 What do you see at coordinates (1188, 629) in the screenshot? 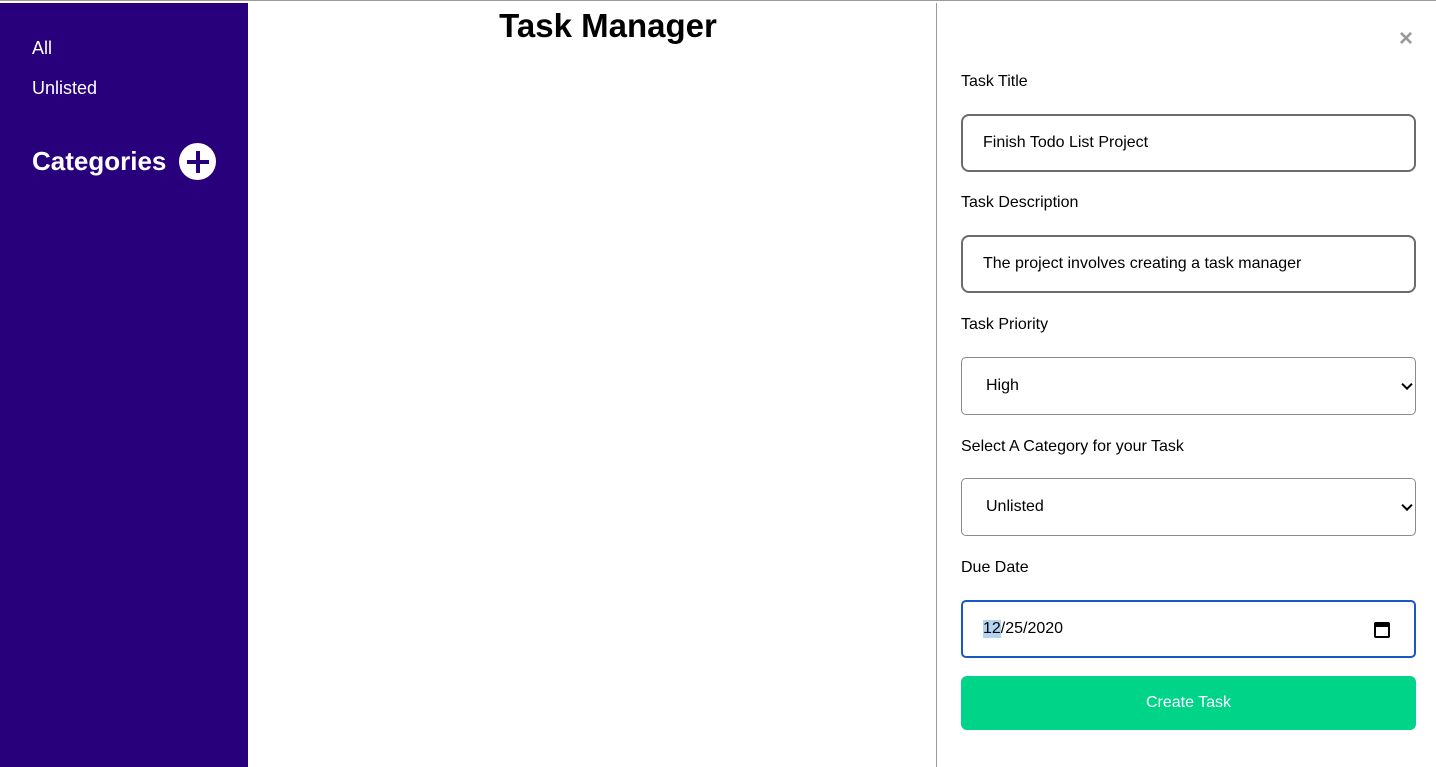
I see `due-date-input: 12/25/2020` at bounding box center [1188, 629].